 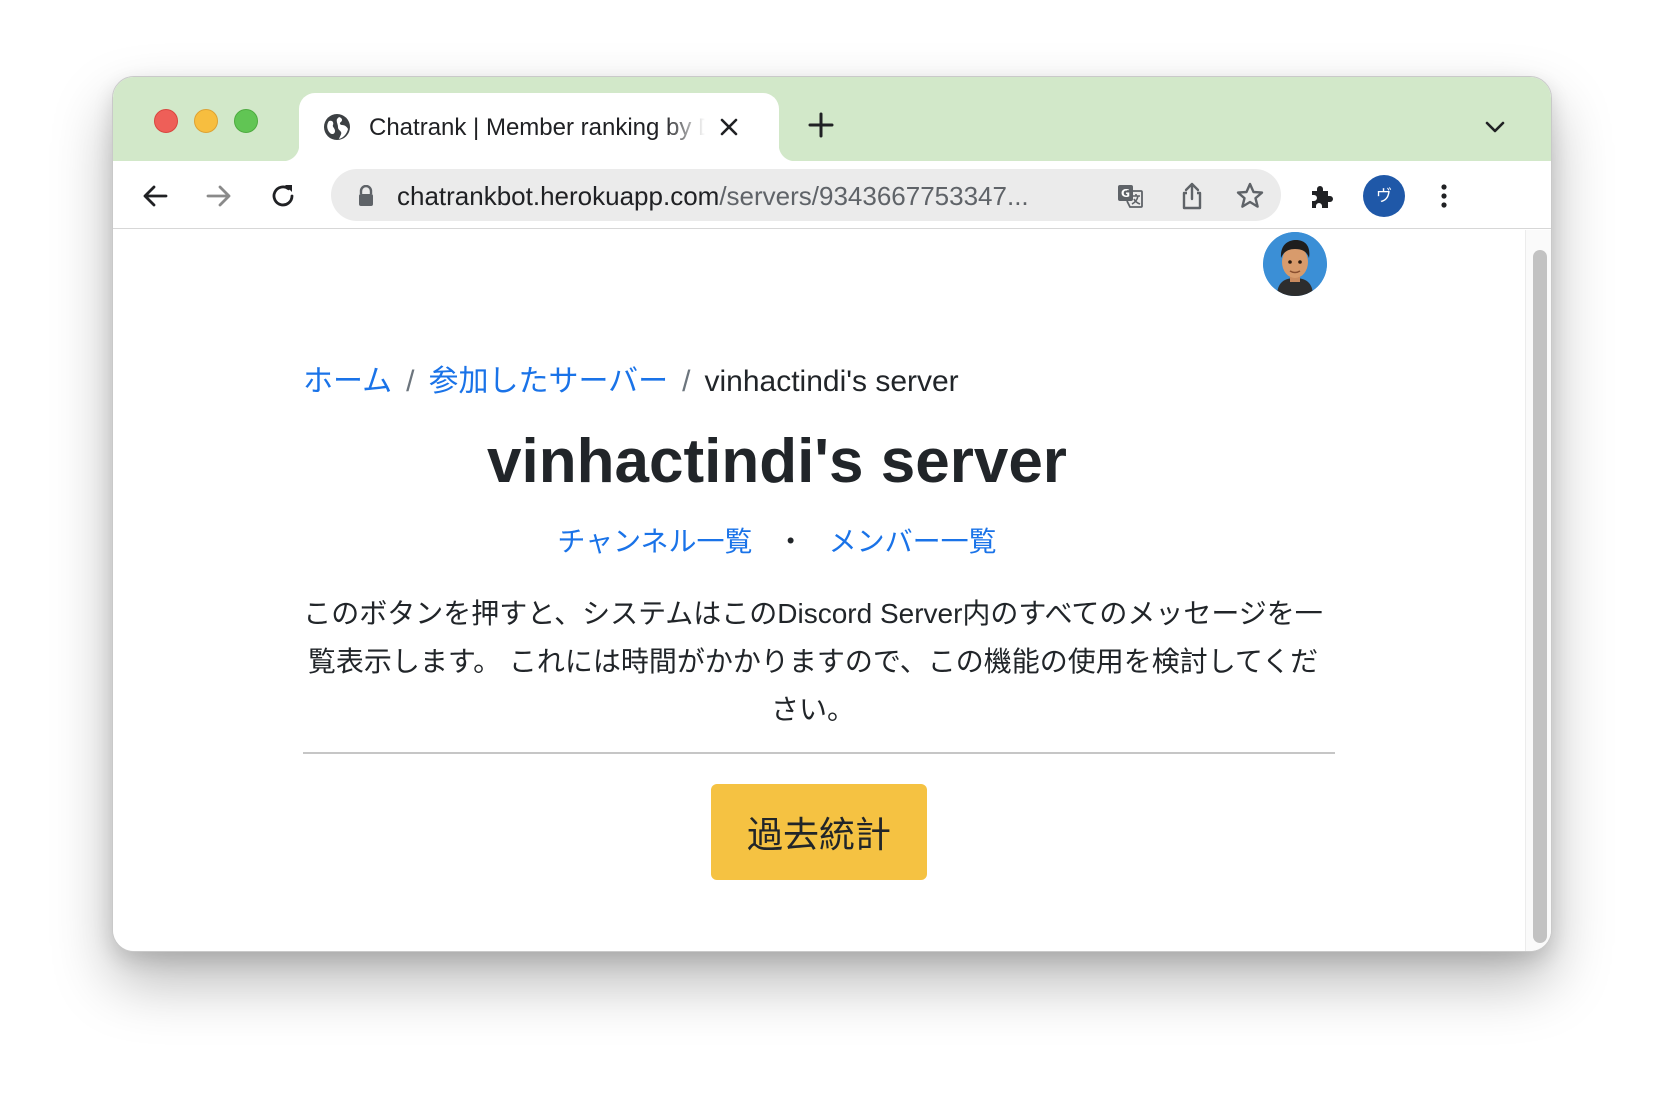 What do you see at coordinates (166, 121) in the screenshot?
I see `window-close-button` at bounding box center [166, 121].